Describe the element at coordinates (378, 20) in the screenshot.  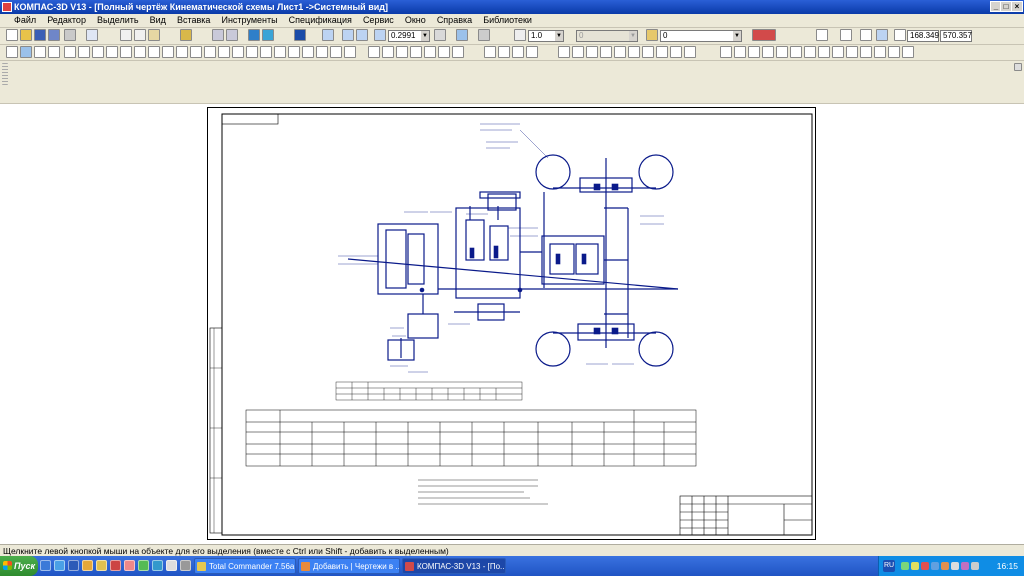
I see `menu-service: Сервис` at that location.